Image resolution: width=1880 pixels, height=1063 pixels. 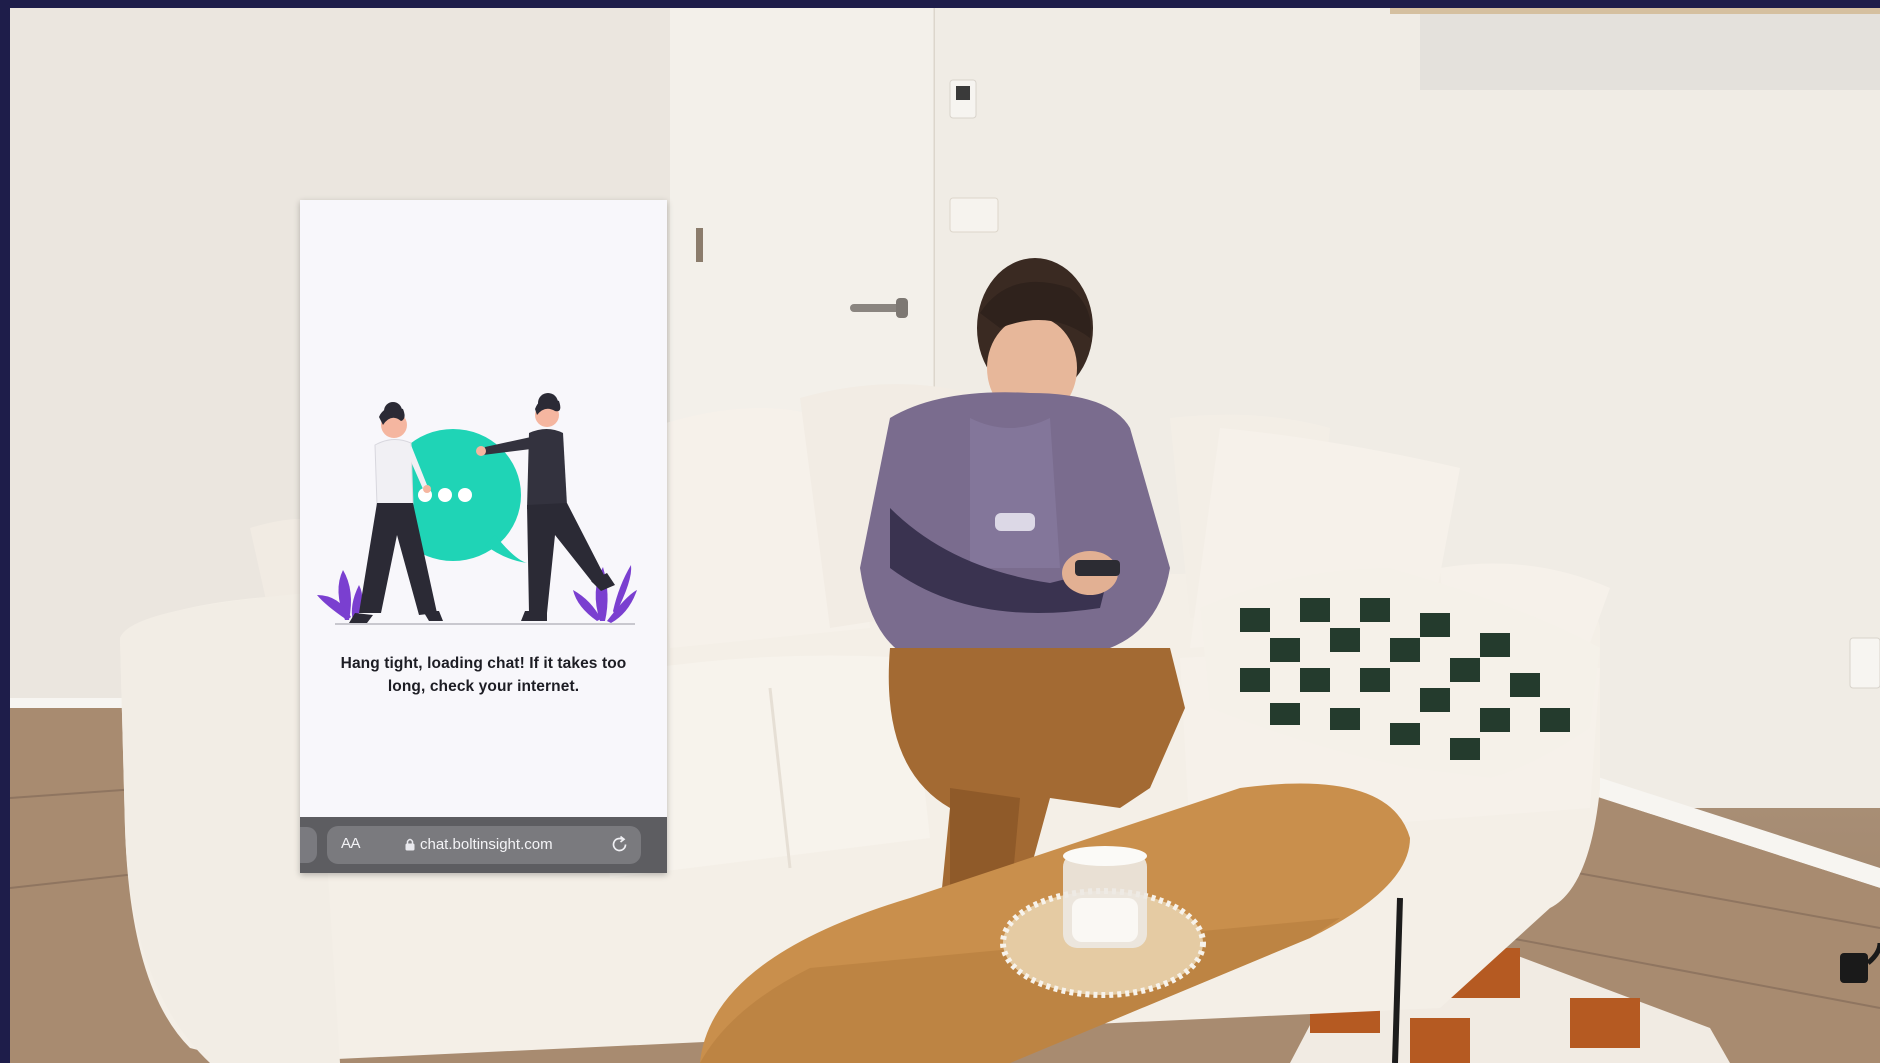 I want to click on reload-icon, so click(x=620, y=845).